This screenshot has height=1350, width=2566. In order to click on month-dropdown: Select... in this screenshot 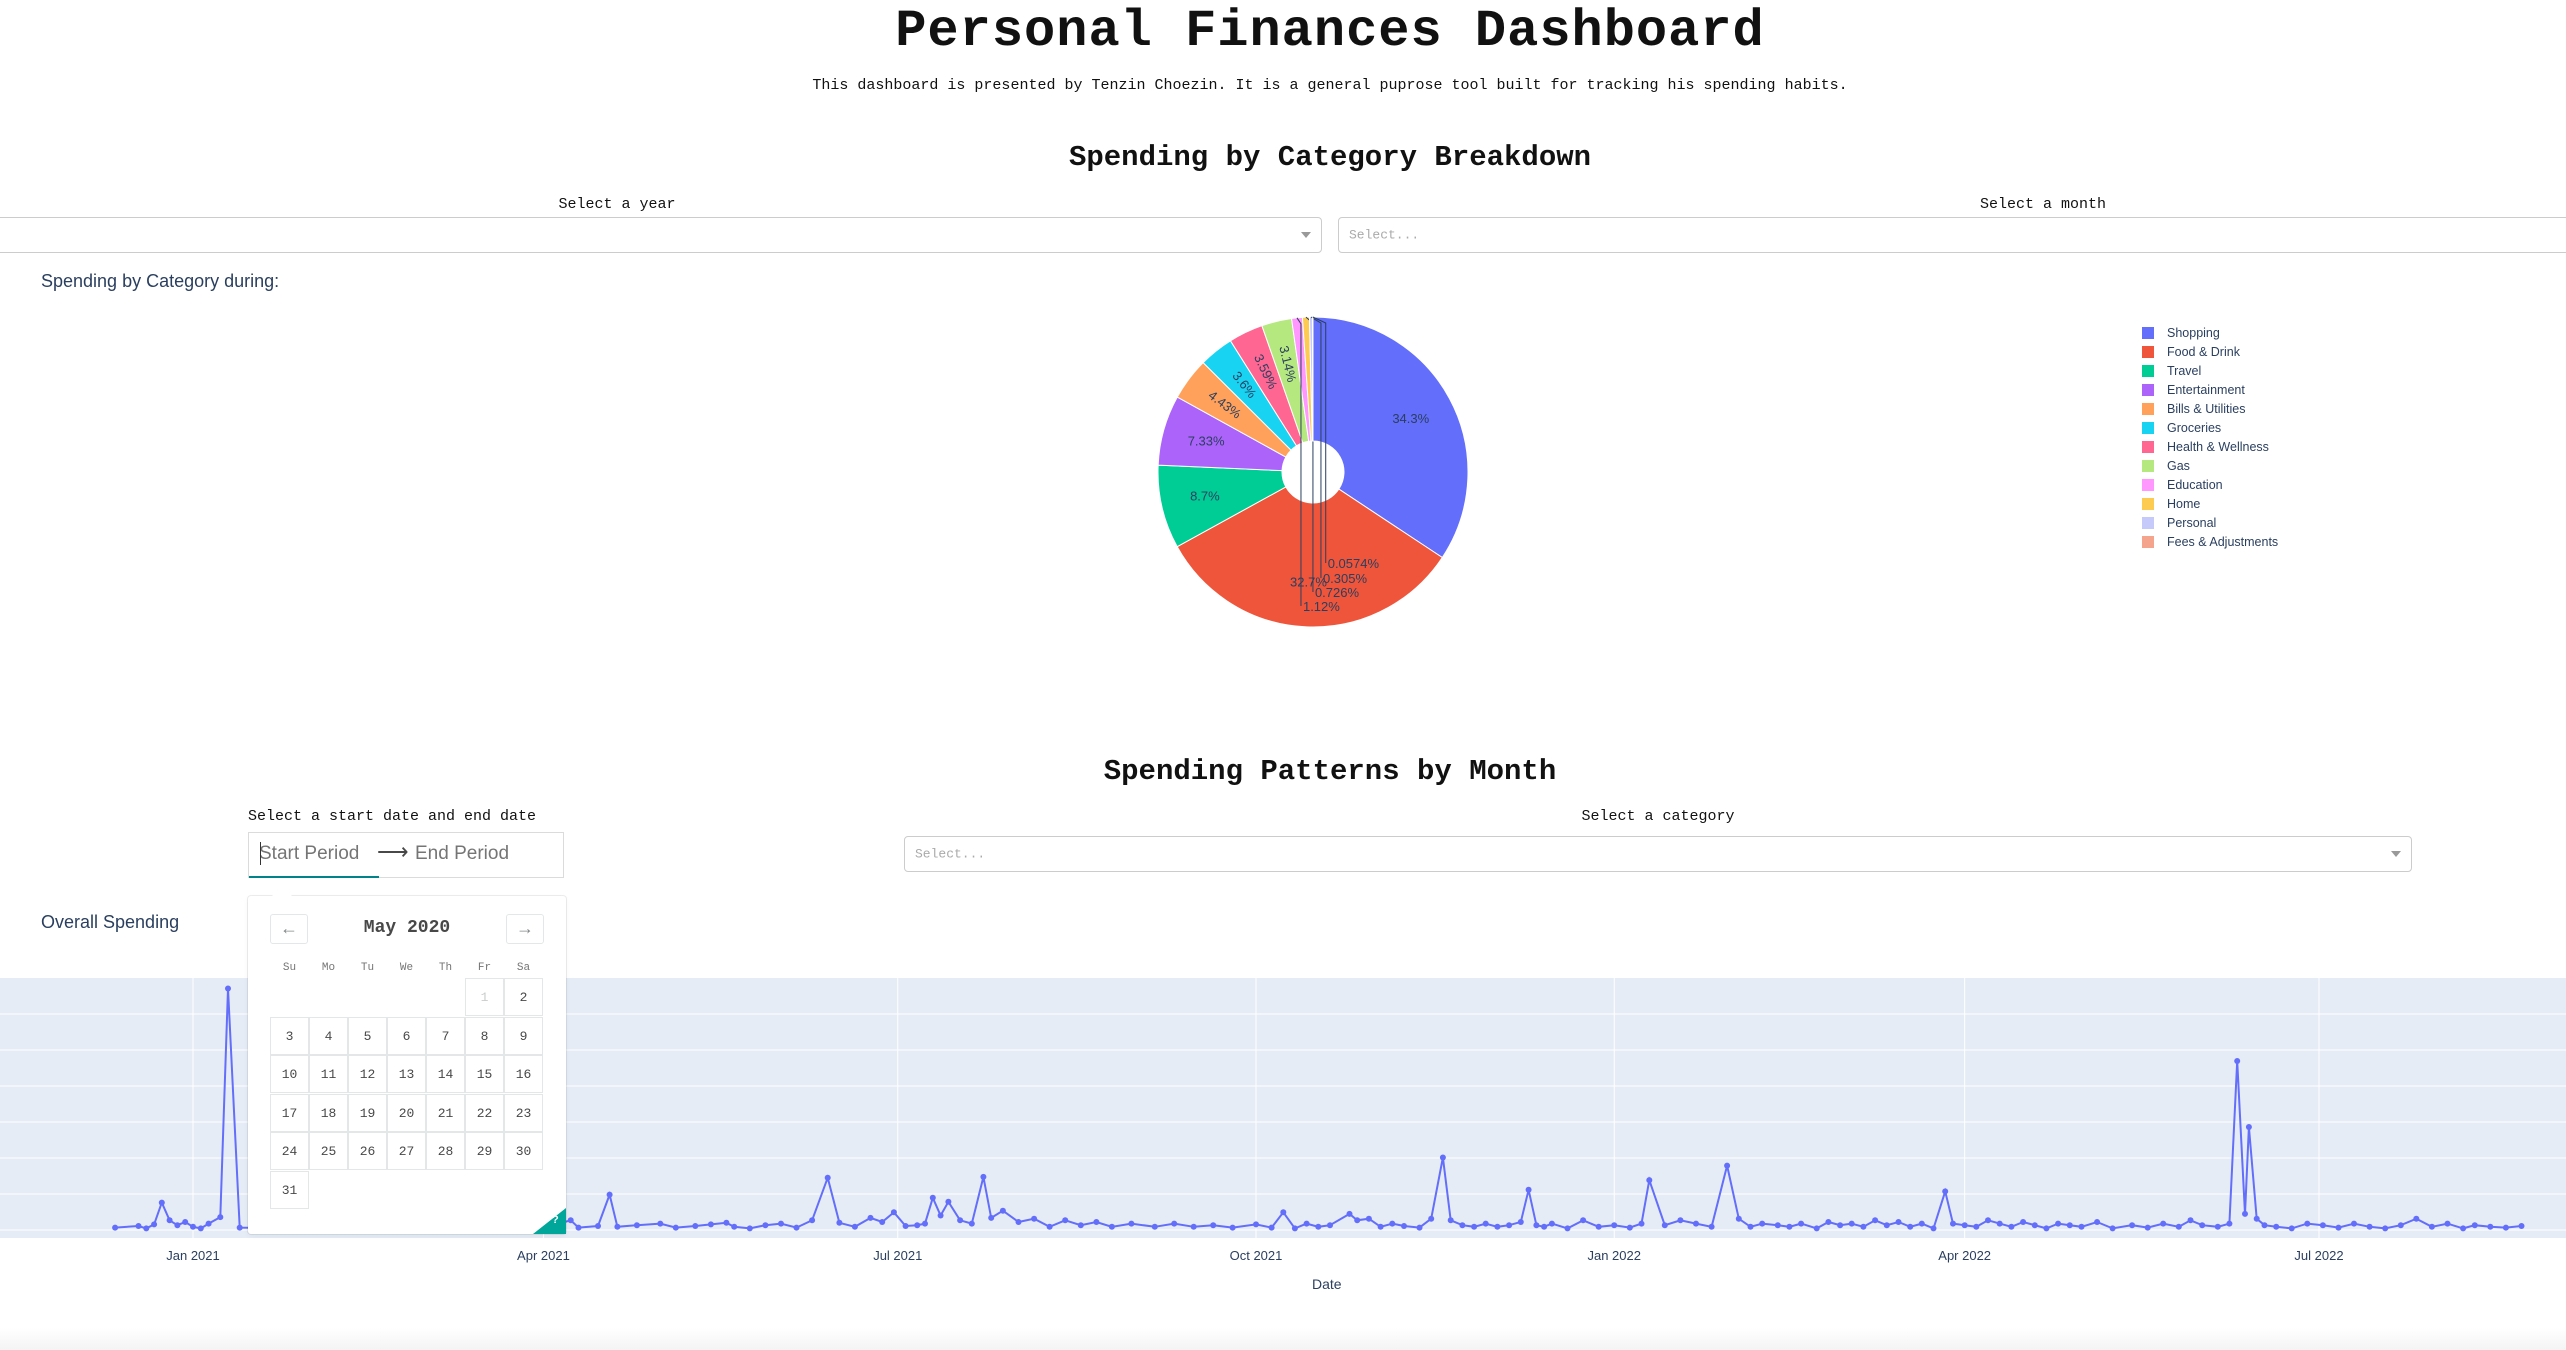, I will do `click(1952, 235)`.